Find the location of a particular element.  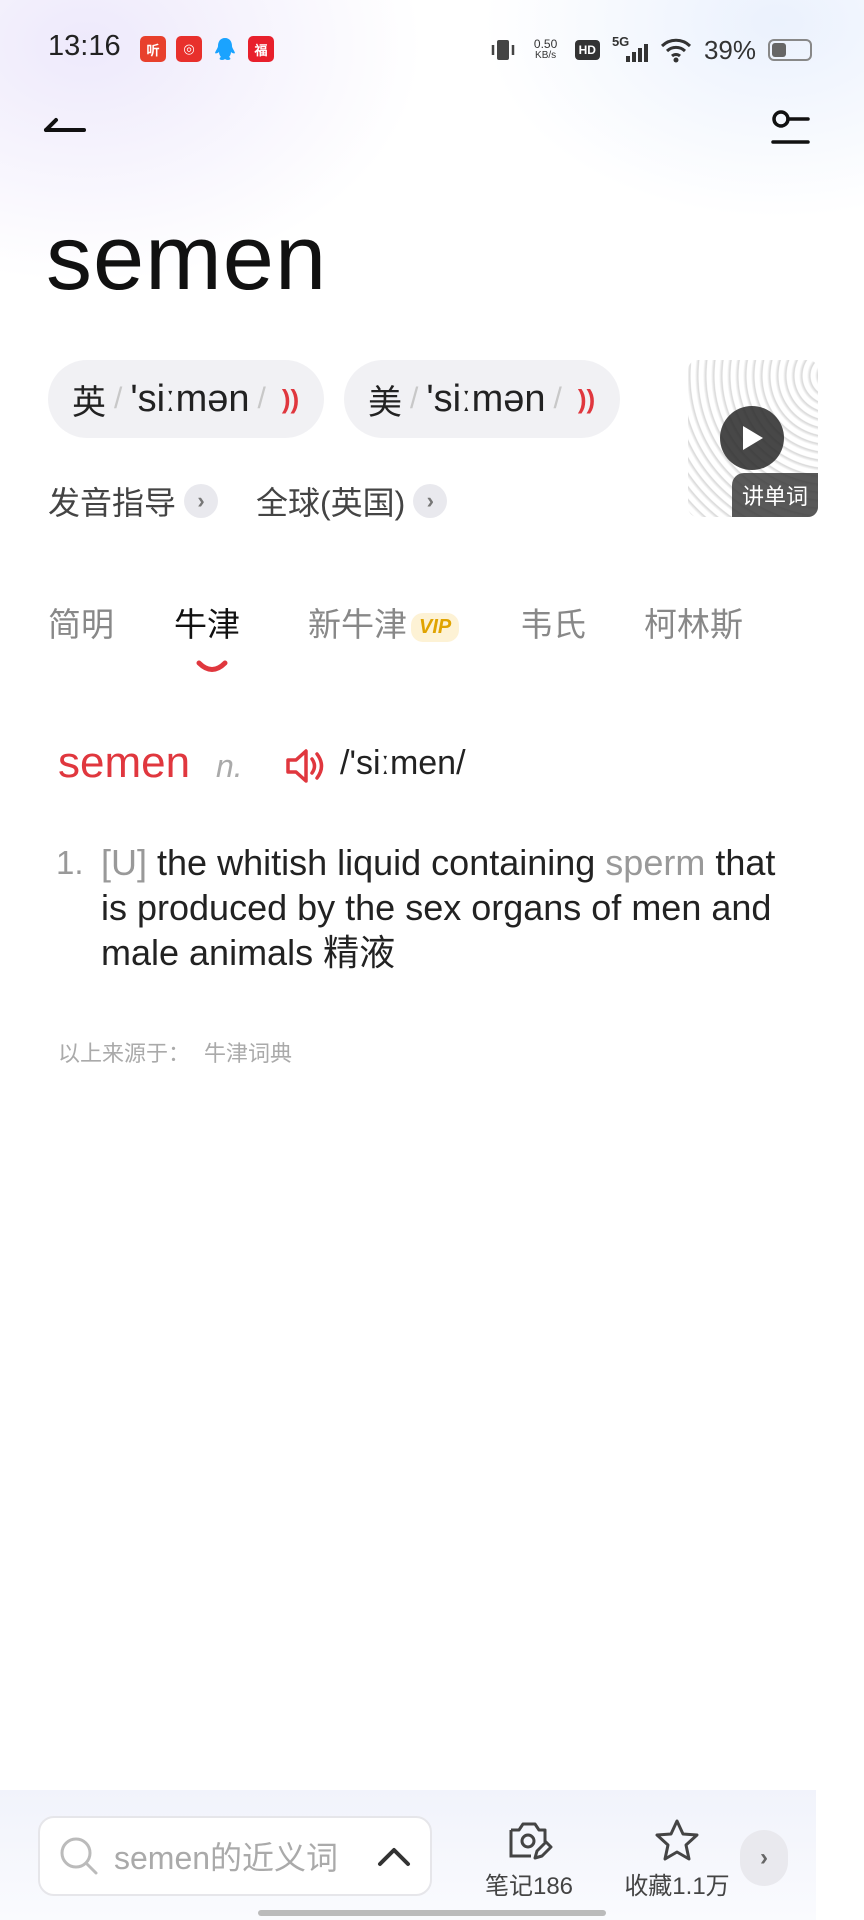

guide-label: 发音指导 is located at coordinates (112, 503).